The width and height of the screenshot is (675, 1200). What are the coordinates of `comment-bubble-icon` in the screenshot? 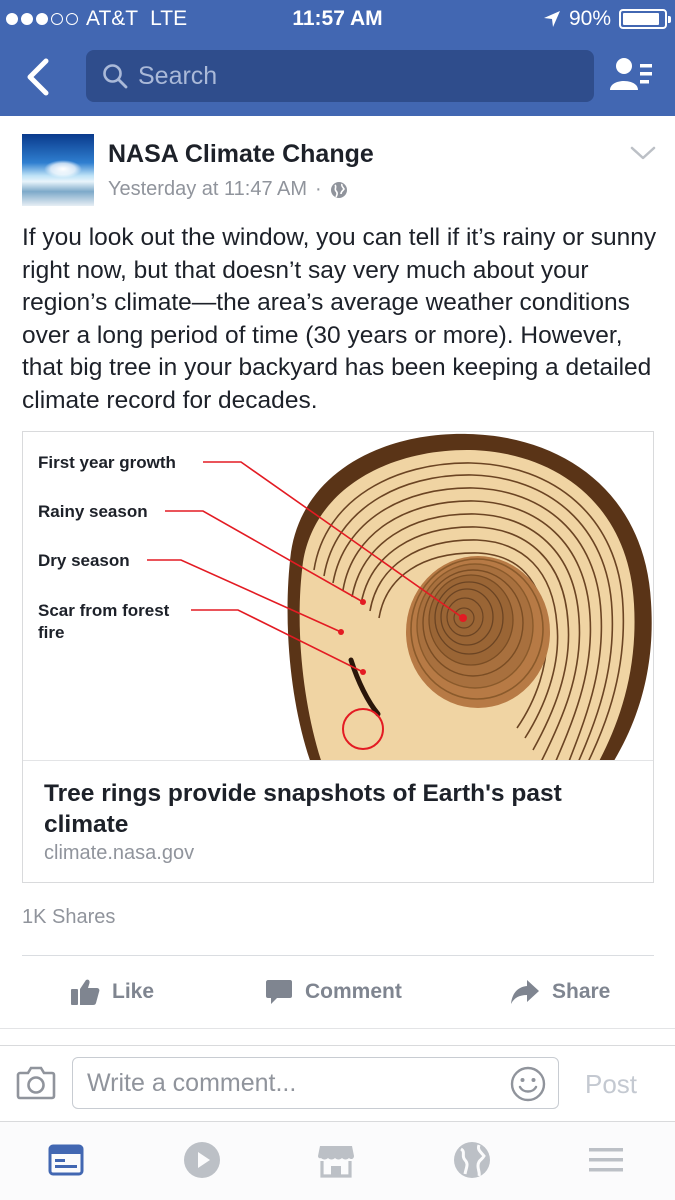 It's located at (279, 992).